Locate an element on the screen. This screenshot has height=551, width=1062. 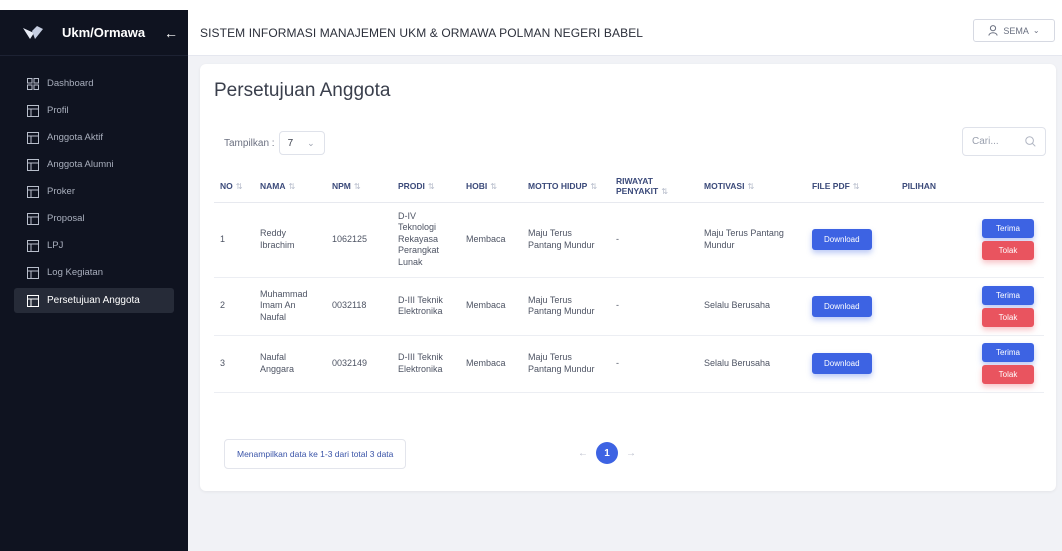
sidebar-item-label: Anggota Alumni is located at coordinates (80, 164).